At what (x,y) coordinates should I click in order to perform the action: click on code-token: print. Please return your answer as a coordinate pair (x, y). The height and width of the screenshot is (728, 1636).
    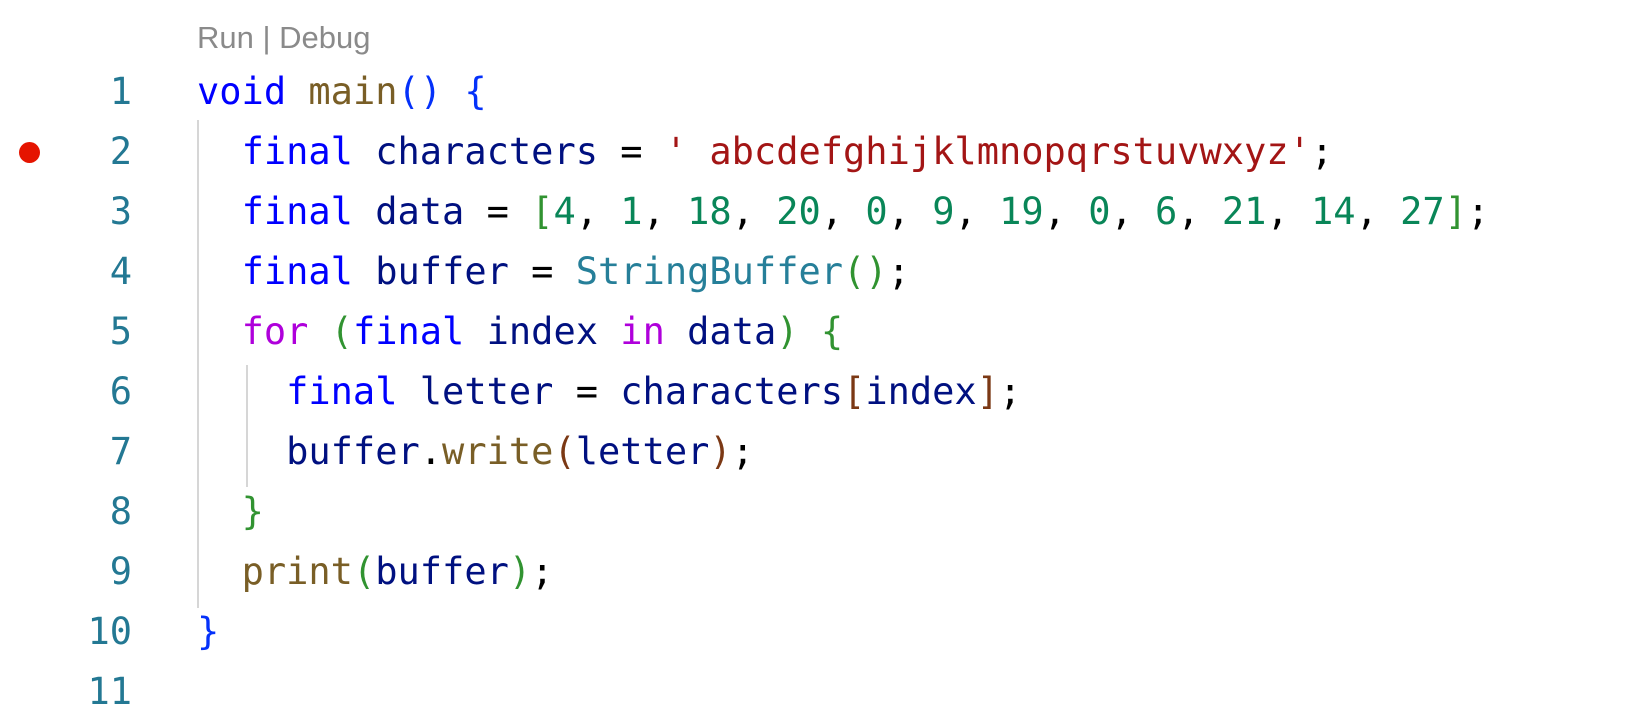
    Looking at the image, I should click on (297, 571).